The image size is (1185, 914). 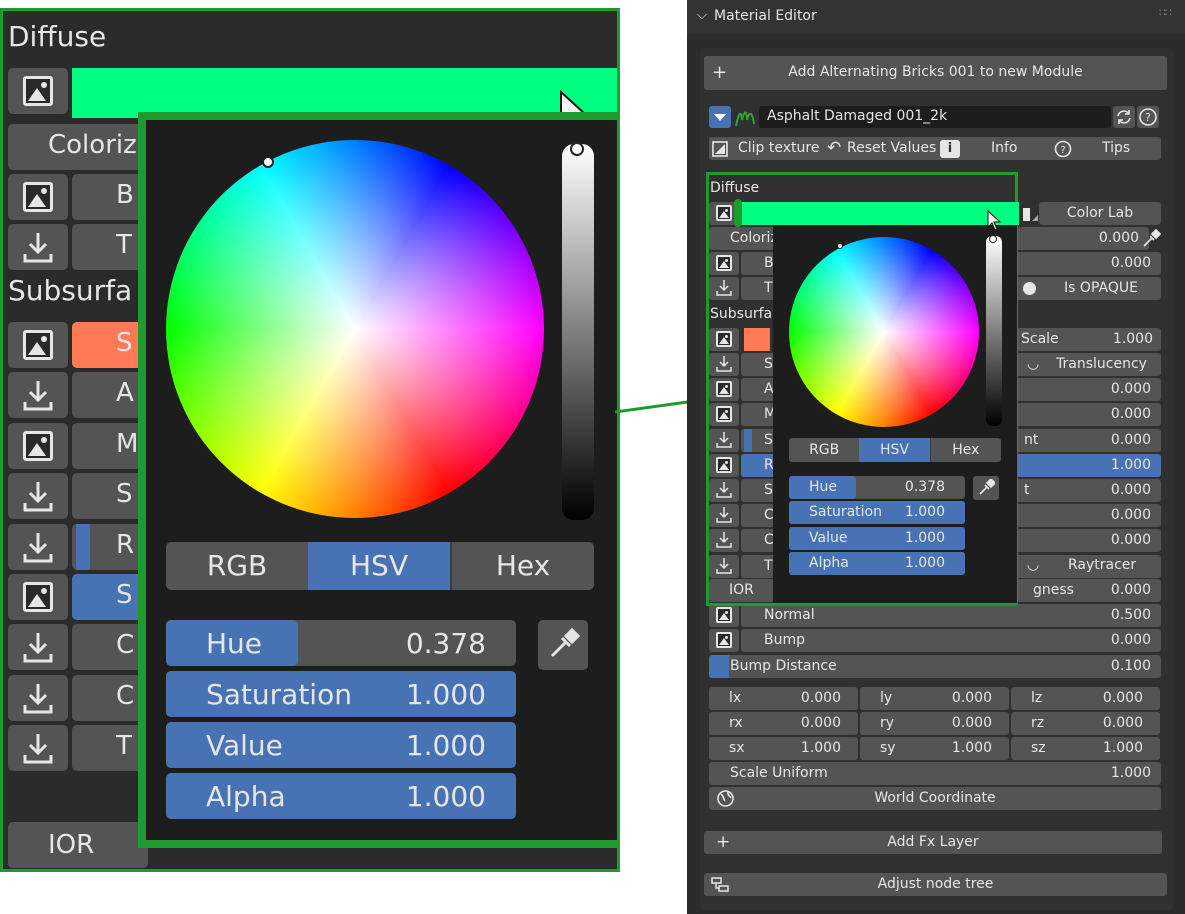 I want to click on swatch-marker, so click(x=738, y=213).